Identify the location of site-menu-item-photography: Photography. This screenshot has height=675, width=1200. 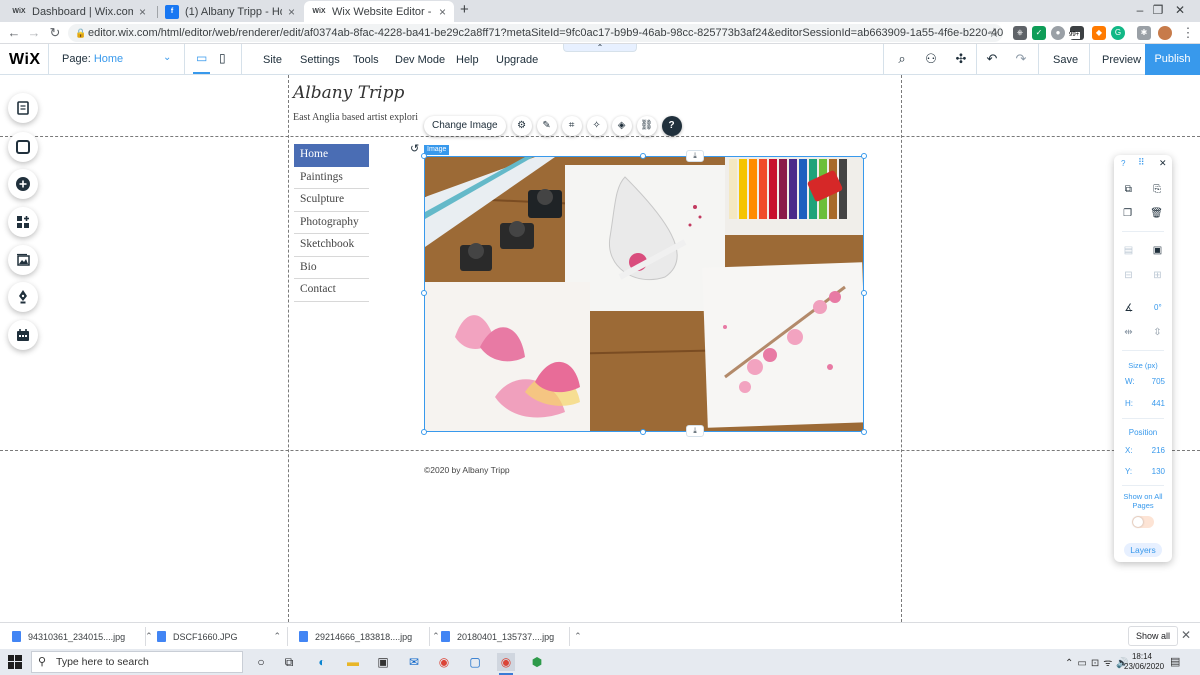
(331, 223).